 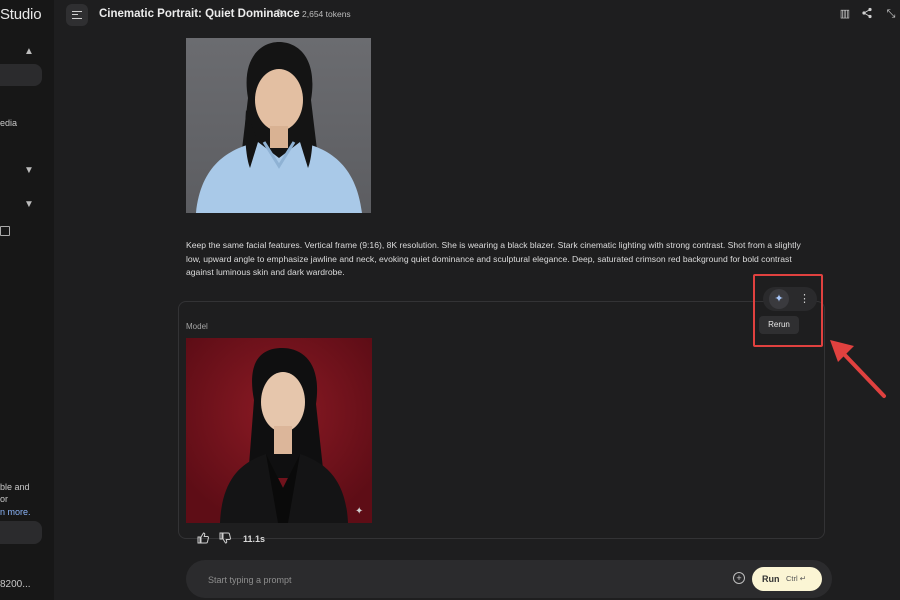 I want to click on brand-name: Studio, so click(x=21, y=14).